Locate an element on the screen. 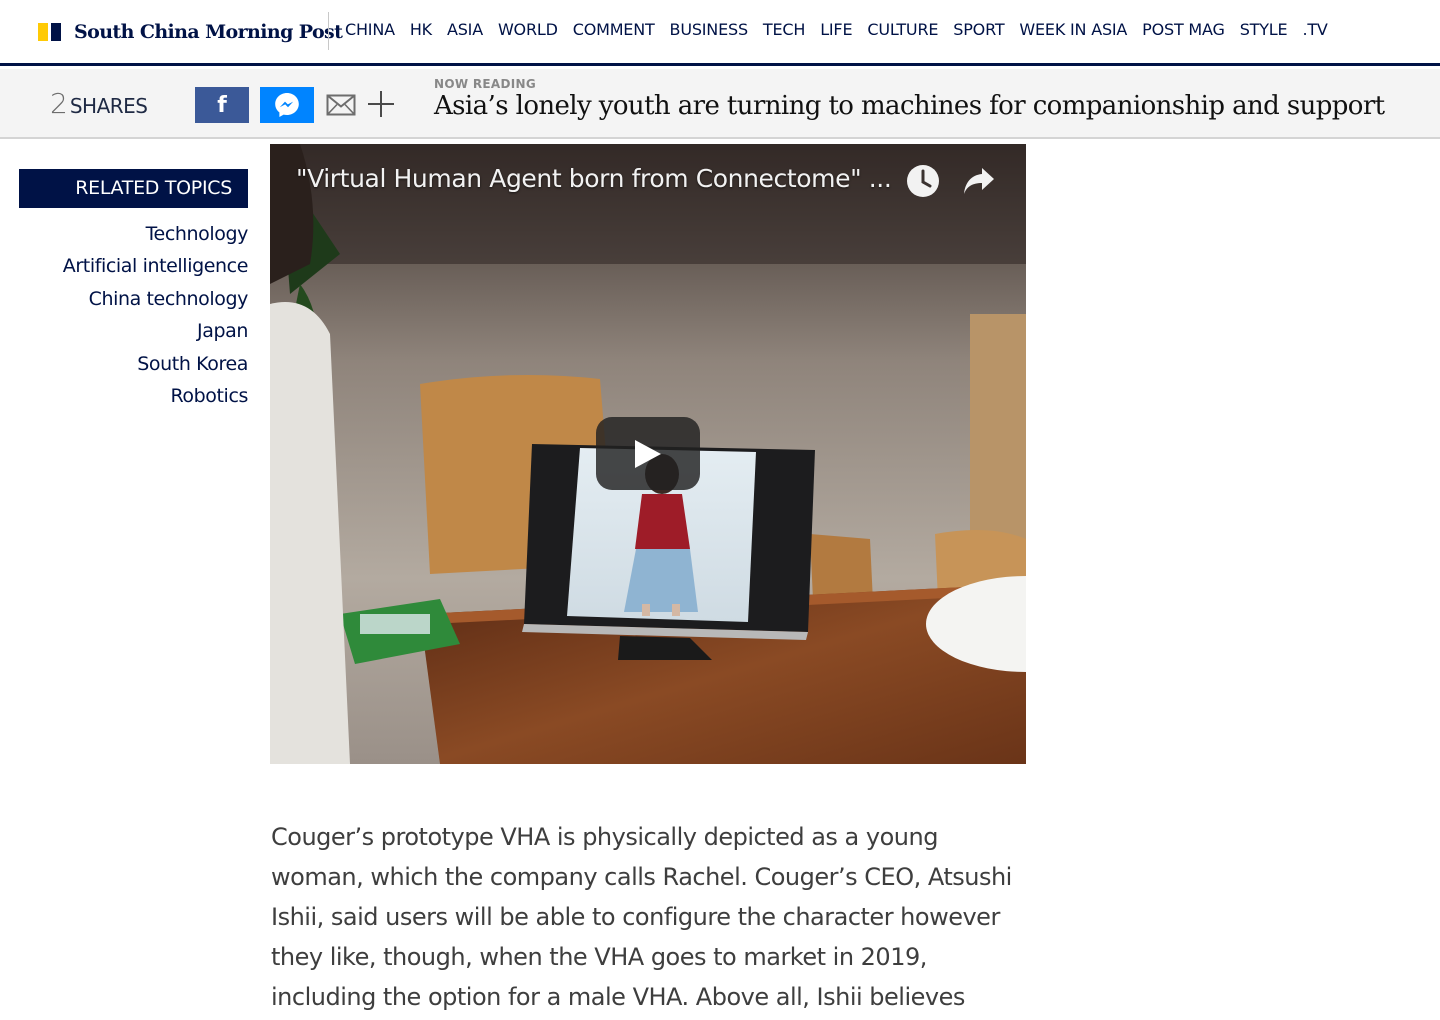 The height and width of the screenshot is (1020, 1440). facebook-icon: f is located at coordinates (222, 105).